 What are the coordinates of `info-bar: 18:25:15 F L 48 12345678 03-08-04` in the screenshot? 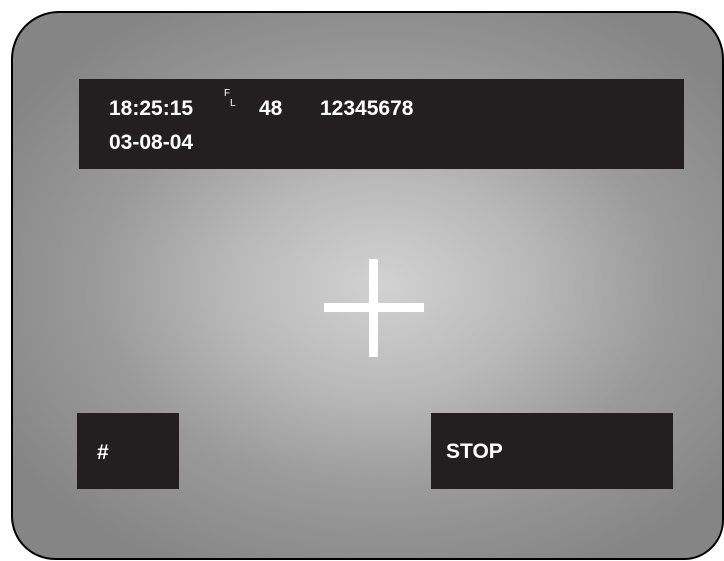 It's located at (381, 124).